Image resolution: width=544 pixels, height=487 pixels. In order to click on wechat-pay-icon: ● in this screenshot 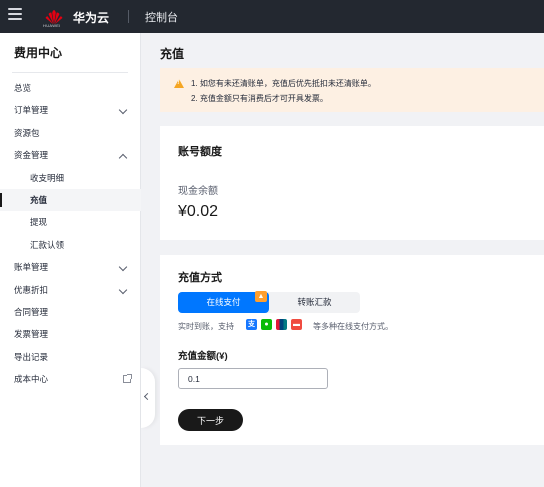, I will do `click(266, 324)`.